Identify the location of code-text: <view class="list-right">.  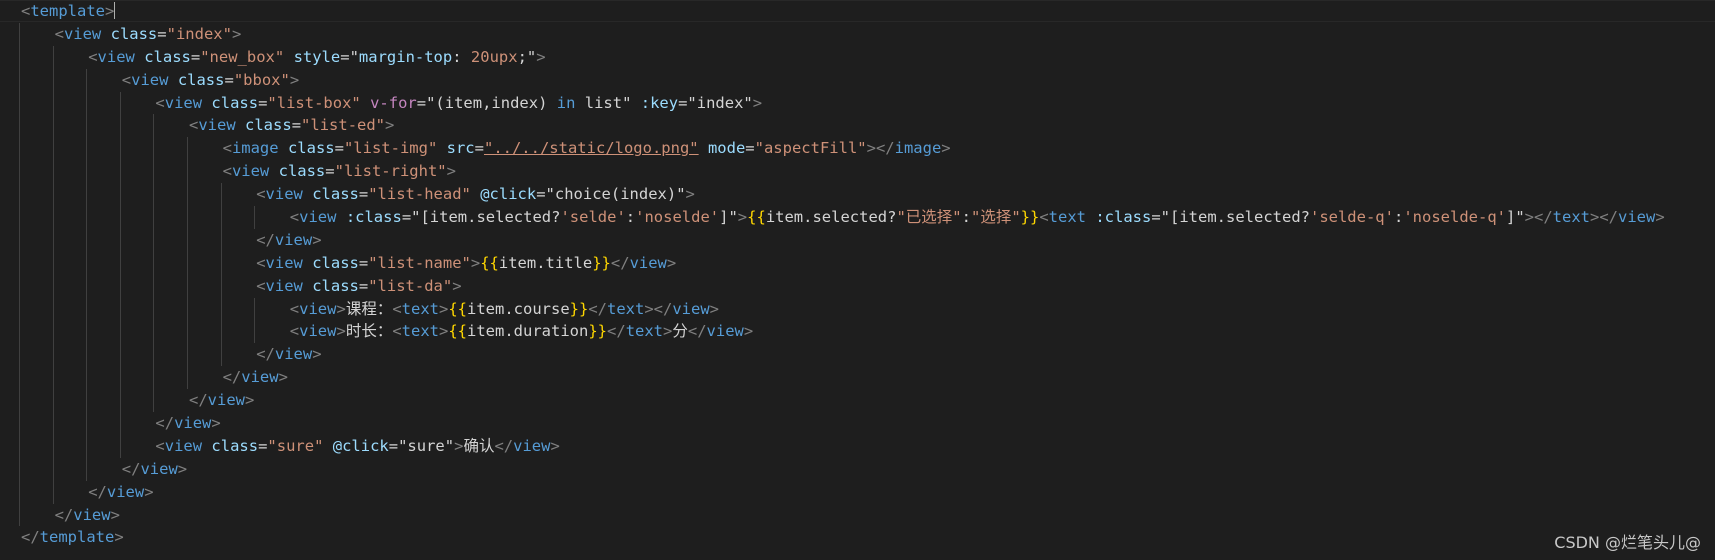
(339, 171).